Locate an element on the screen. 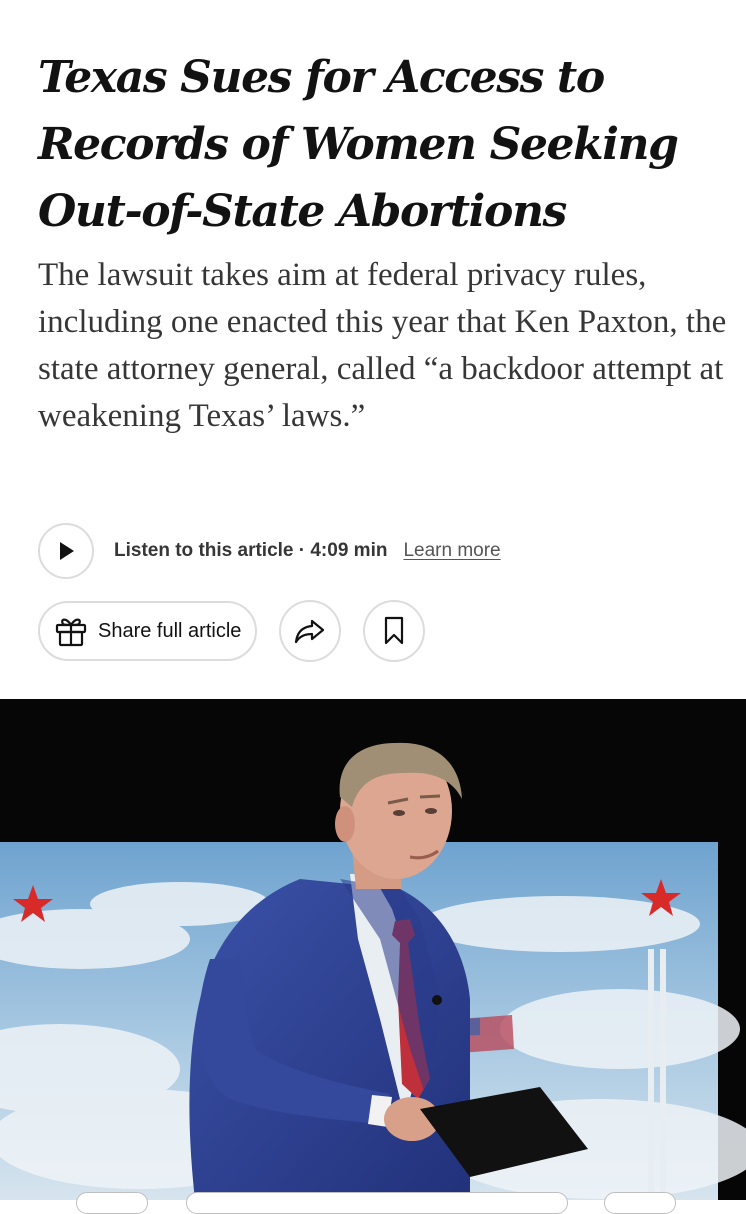 The width and height of the screenshot is (746, 1214). toolbar-pill-center is located at coordinates (377, 1203).